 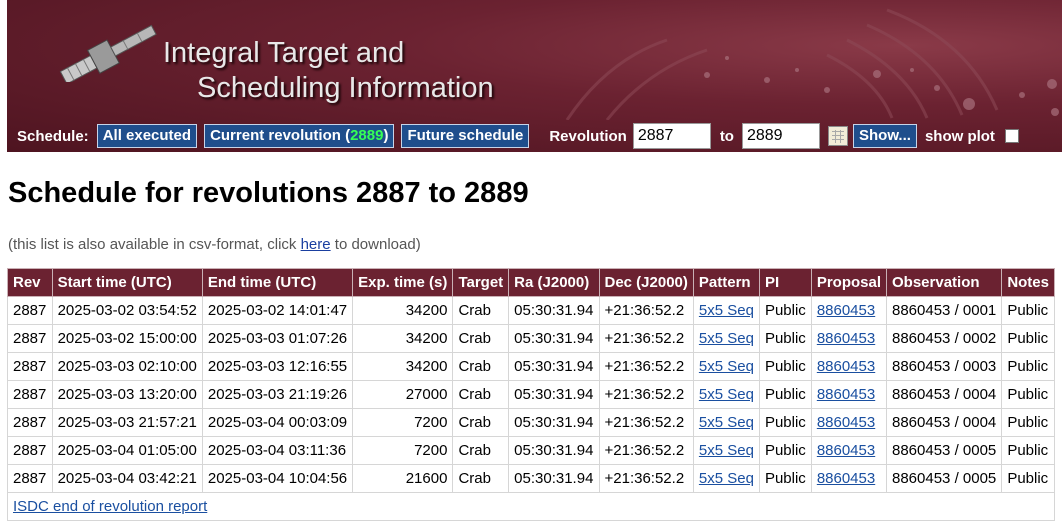 What do you see at coordinates (403, 282) in the screenshot?
I see `col-header-exp-time: Exp. time (s)` at bounding box center [403, 282].